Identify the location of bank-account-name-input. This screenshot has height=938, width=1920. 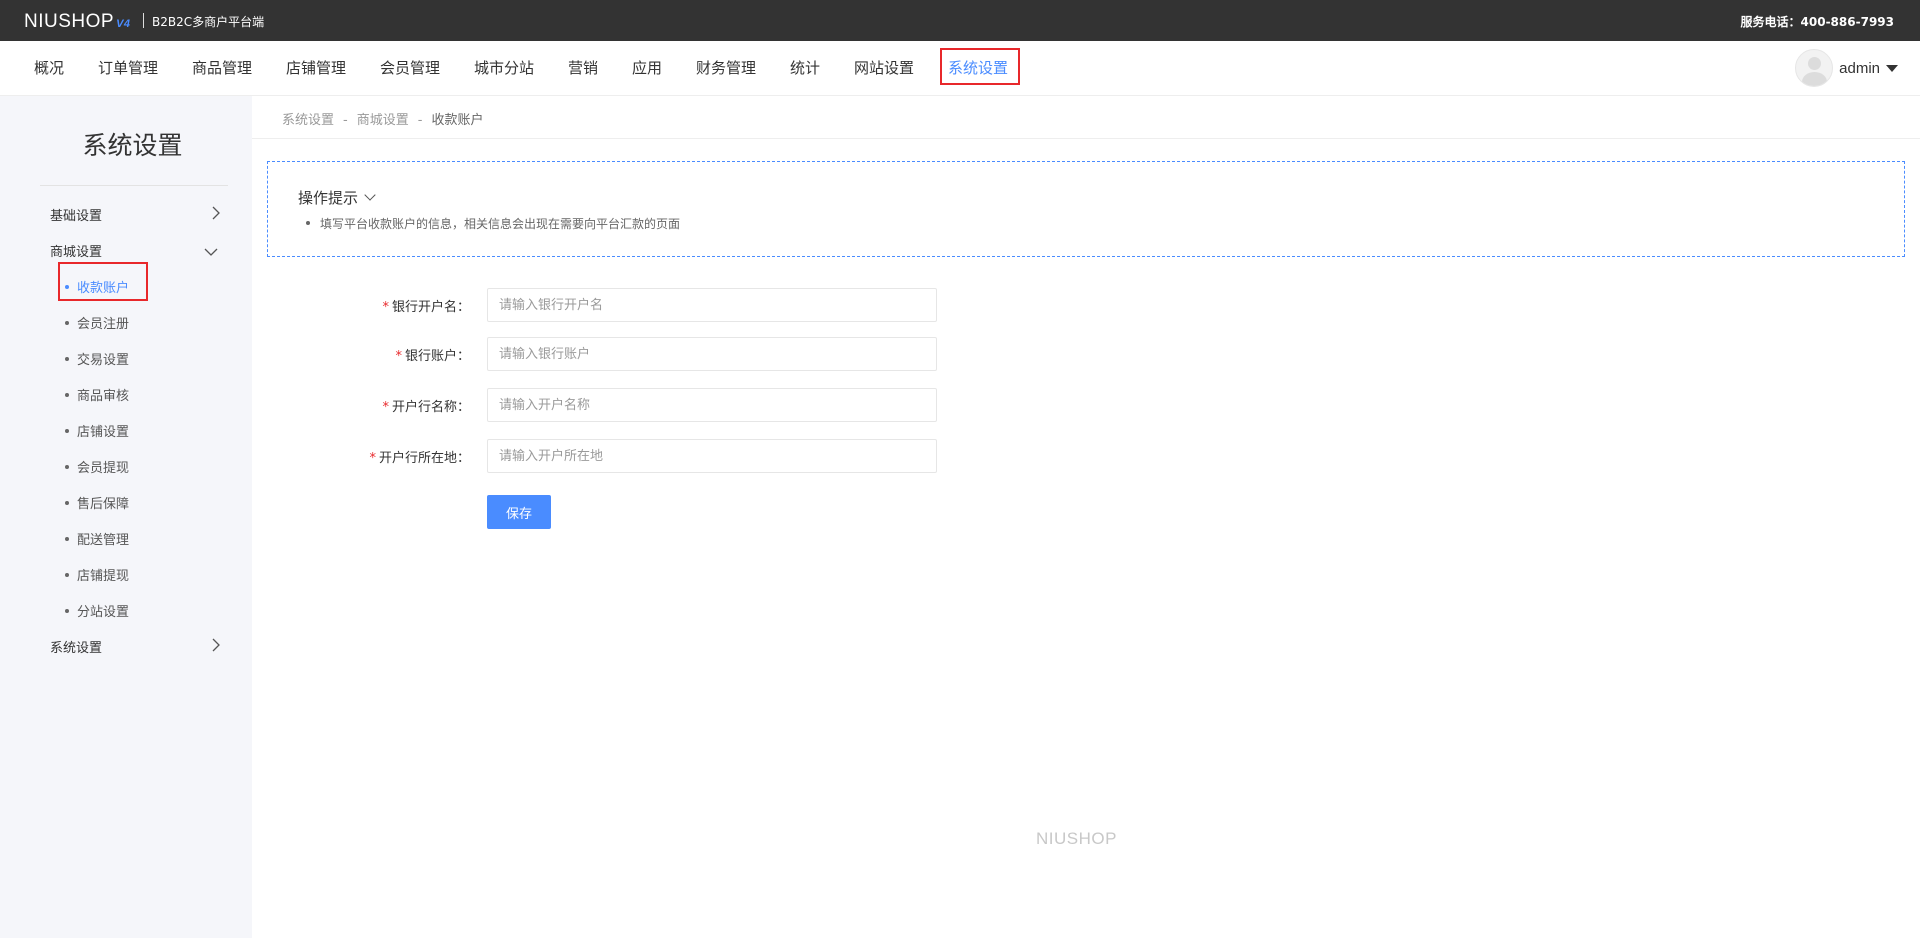
(712, 305).